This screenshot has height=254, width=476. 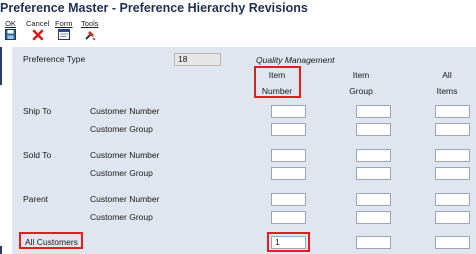 I want to click on group-label-ship-to: Ship To, so click(x=37, y=111).